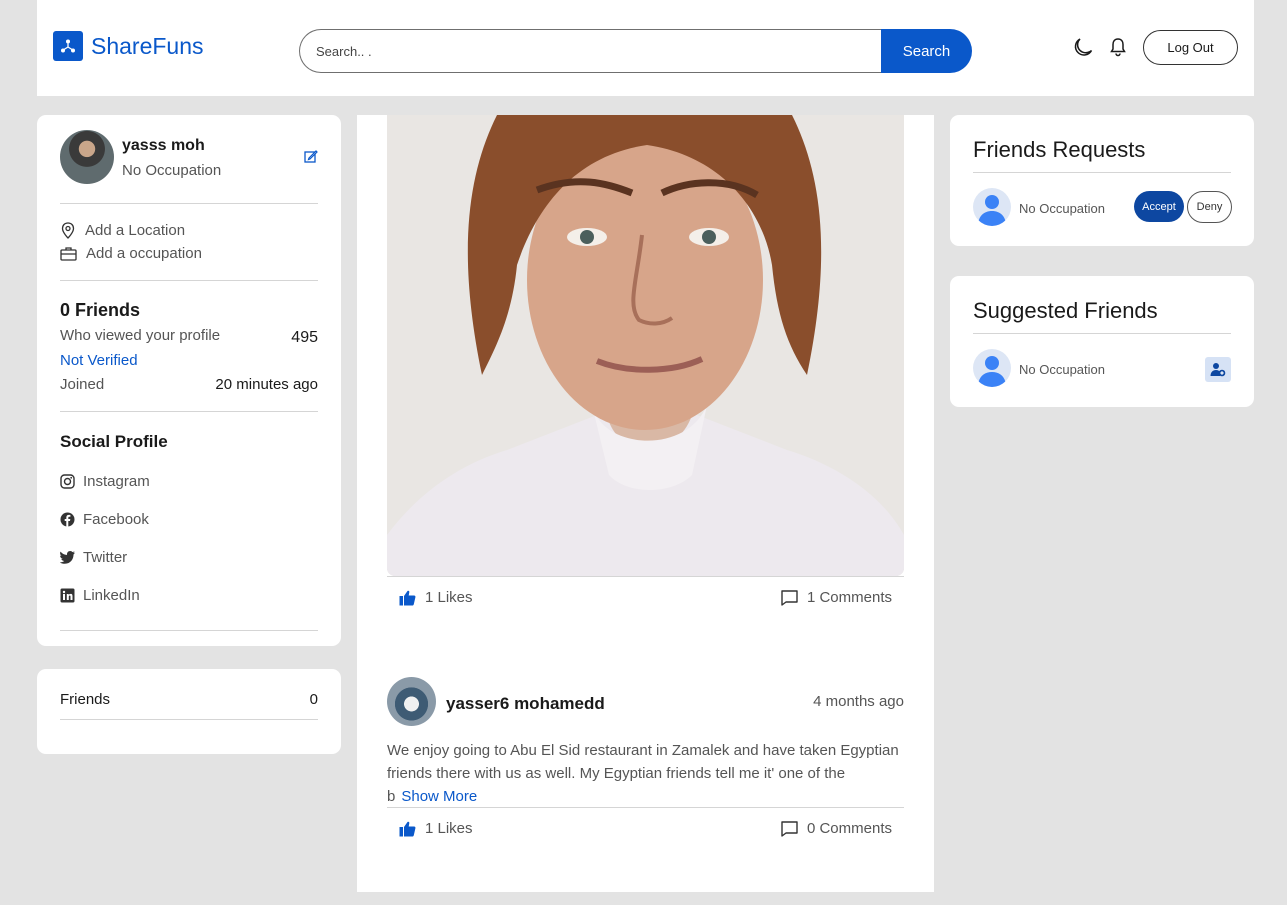  What do you see at coordinates (304, 337) in the screenshot?
I see `profile-views-value: 495` at bounding box center [304, 337].